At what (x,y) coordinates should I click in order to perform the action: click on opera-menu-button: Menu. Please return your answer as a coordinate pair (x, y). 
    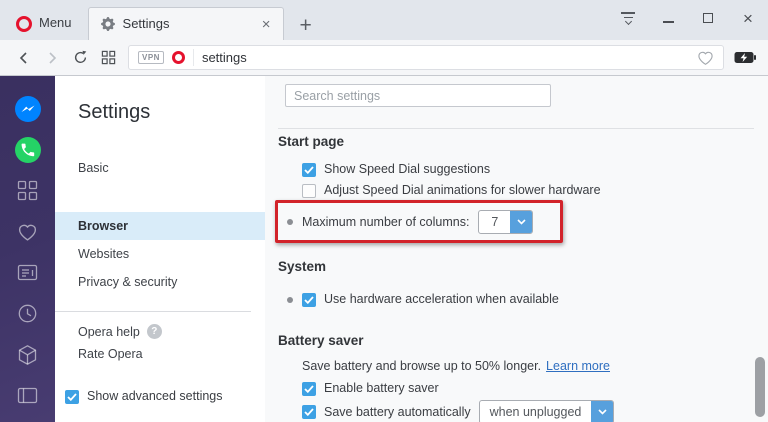
    Looking at the image, I should click on (48, 23).